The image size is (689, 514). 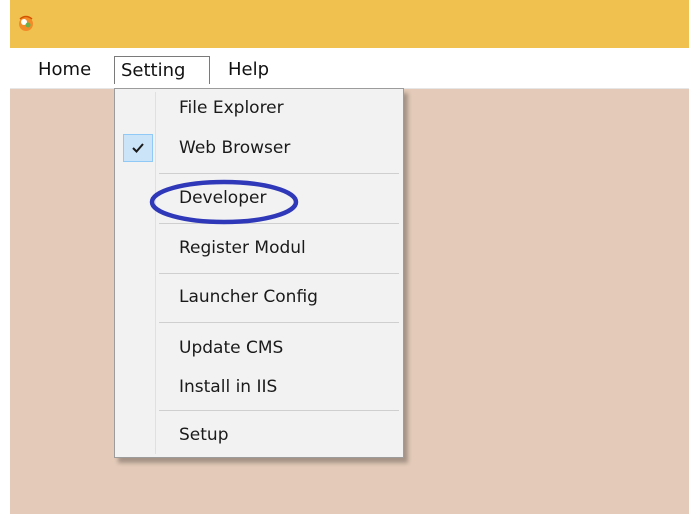 What do you see at coordinates (349, 24) in the screenshot?
I see `title-bar` at bounding box center [349, 24].